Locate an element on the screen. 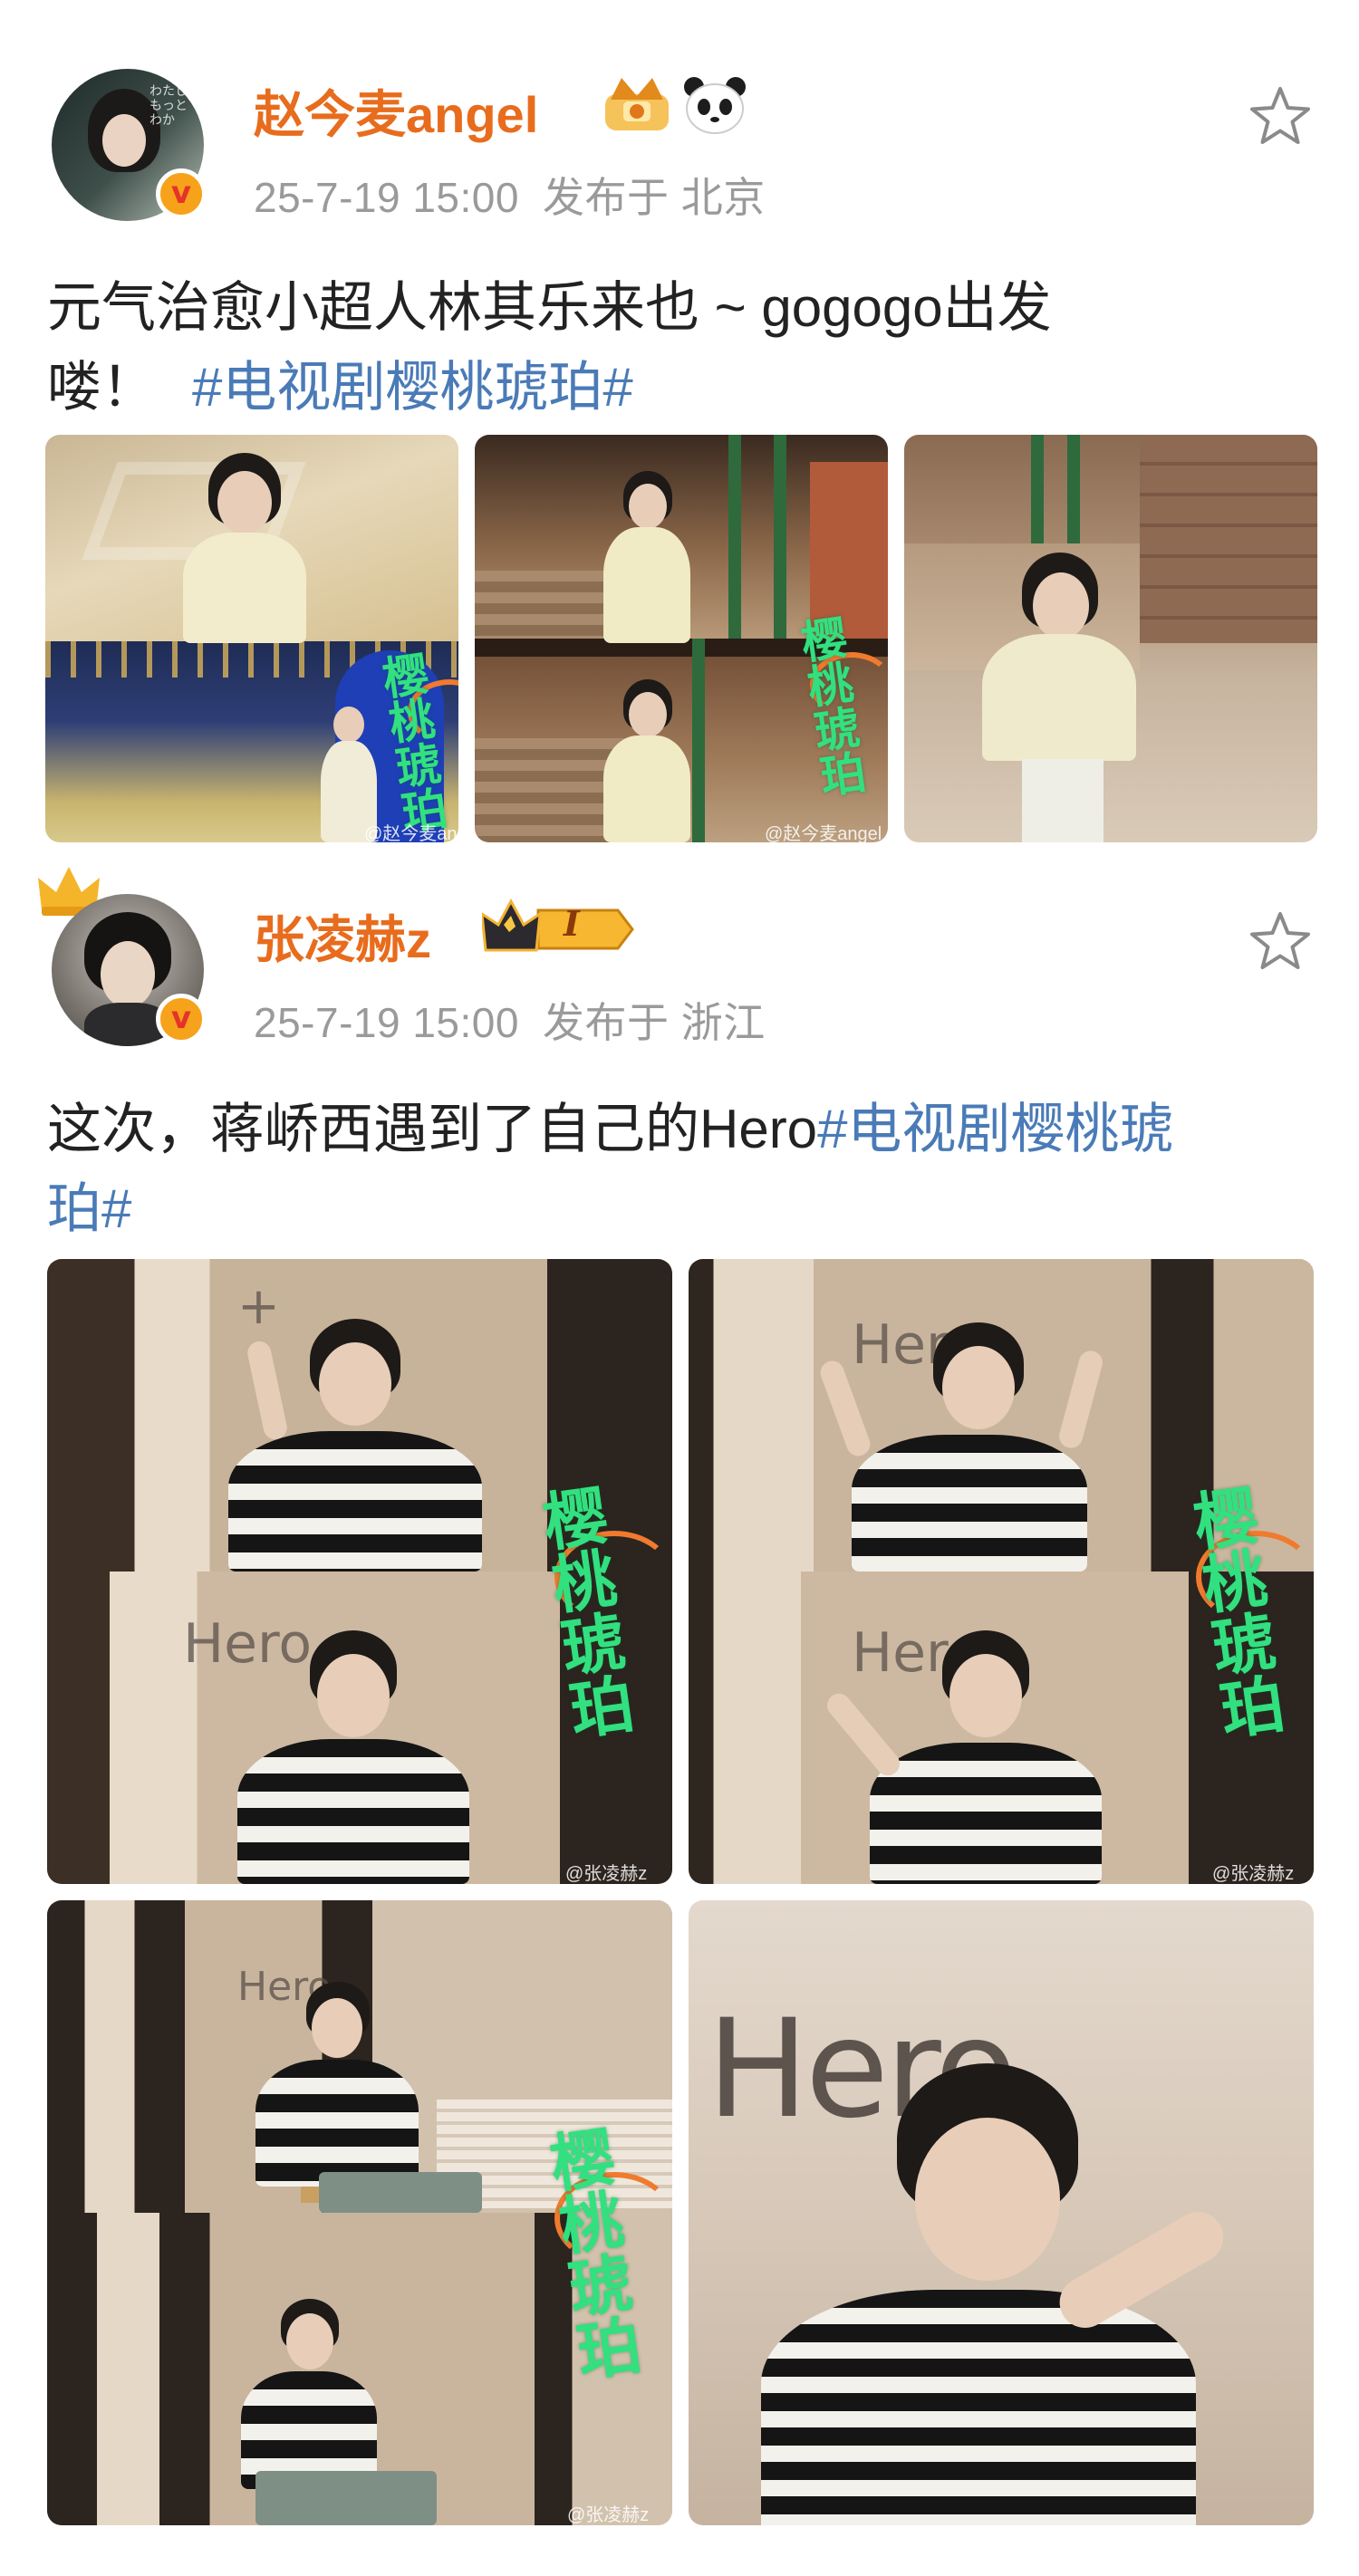  hashtag-link: 珀# is located at coordinates (691, 1209).